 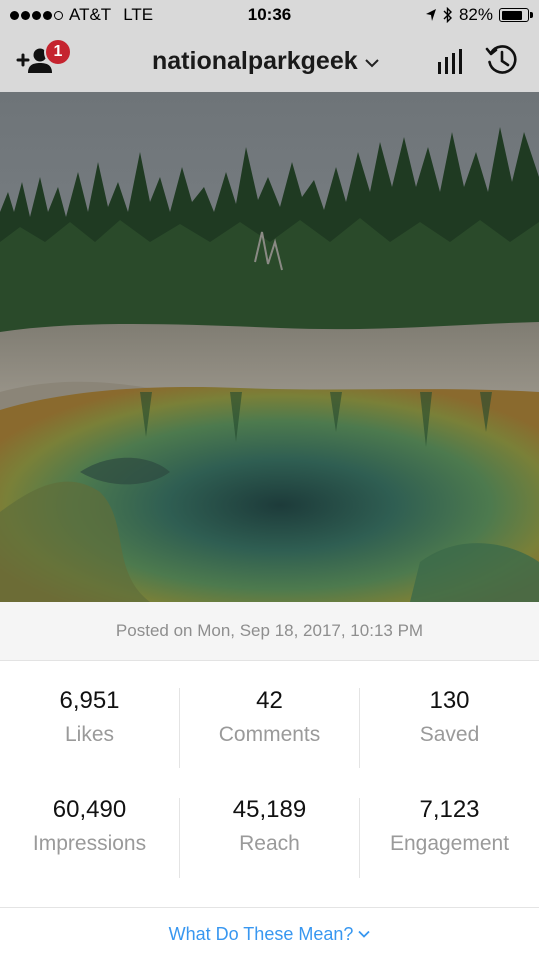 What do you see at coordinates (269, 843) in the screenshot?
I see `metric-label: Reach` at bounding box center [269, 843].